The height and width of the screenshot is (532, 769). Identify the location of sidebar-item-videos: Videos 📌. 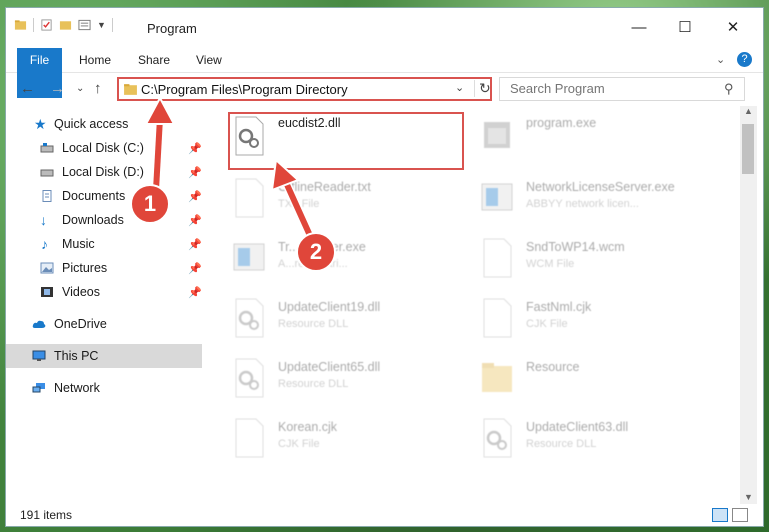
(104, 292).